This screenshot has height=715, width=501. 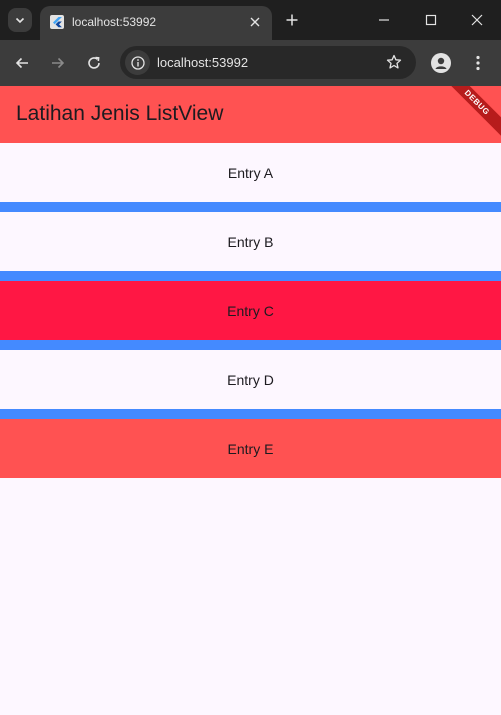 What do you see at coordinates (57, 22) in the screenshot?
I see `flutter-icon` at bounding box center [57, 22].